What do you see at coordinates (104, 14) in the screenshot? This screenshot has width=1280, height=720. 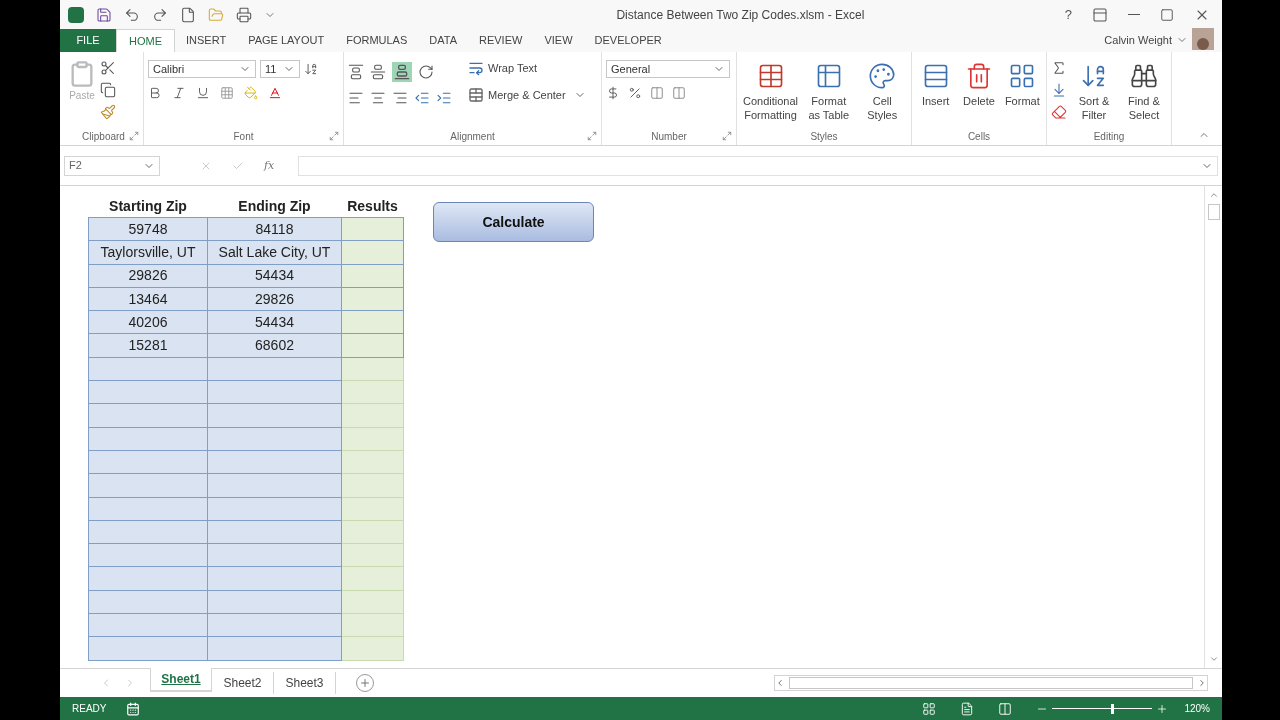 I see `save-icon` at bounding box center [104, 14].